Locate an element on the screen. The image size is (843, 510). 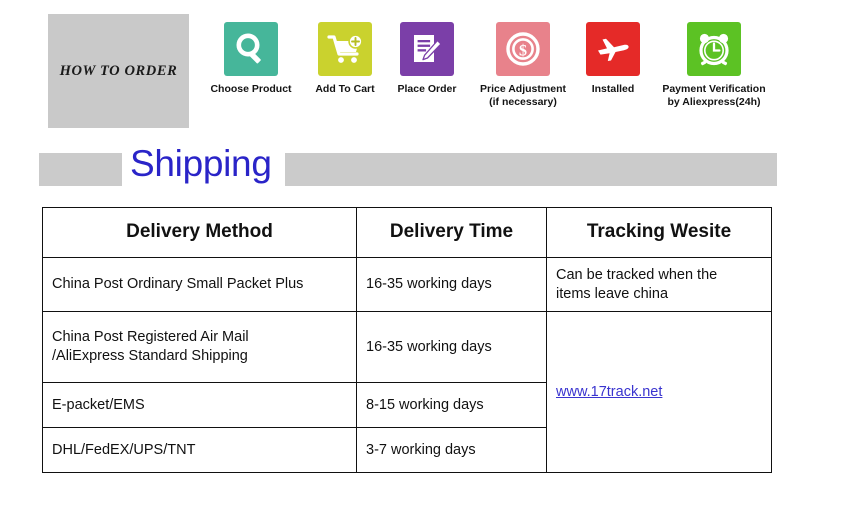
shipping-title: Shipping is located at coordinates (201, 163).